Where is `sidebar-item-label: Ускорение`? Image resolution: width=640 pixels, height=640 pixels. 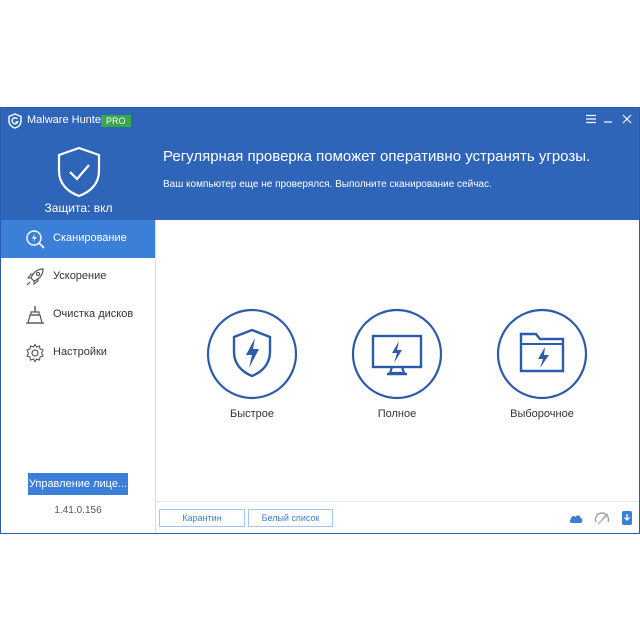 sidebar-item-label: Ускорение is located at coordinates (80, 276).